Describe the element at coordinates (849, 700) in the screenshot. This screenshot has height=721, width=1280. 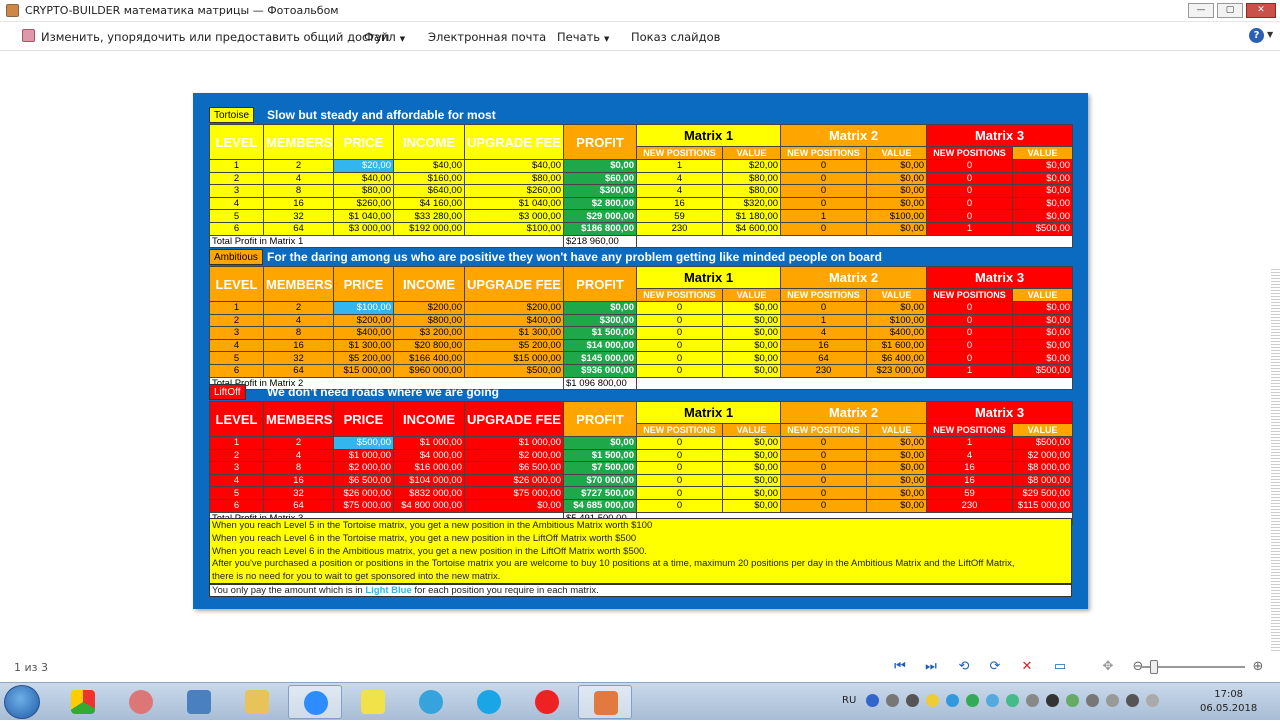
I see `language-indicator: RU` at that location.